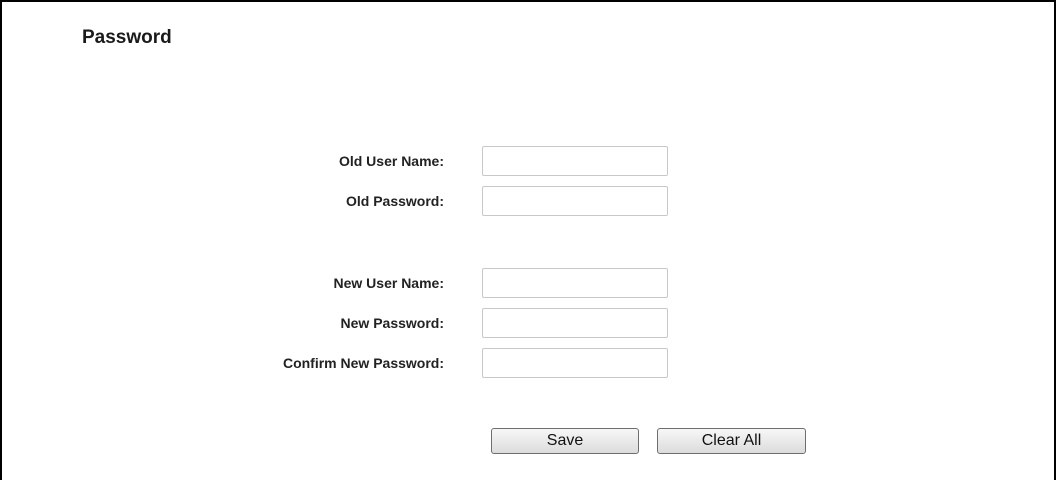 This screenshot has width=1058, height=480. Describe the element at coordinates (575, 161) in the screenshot. I see `old-user-name-input` at that location.